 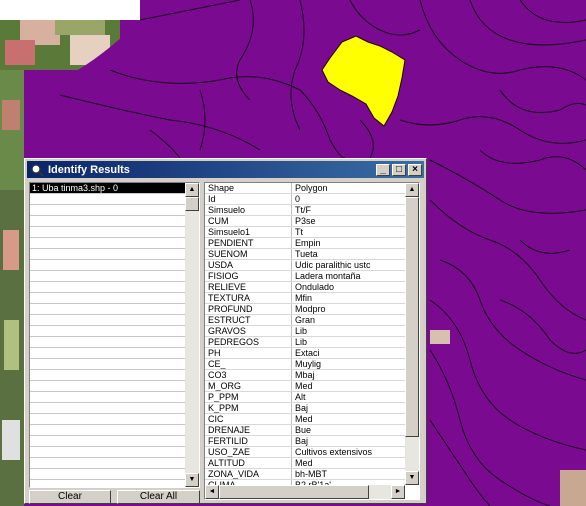 I want to click on attribute-row: Id 0, so click(x=305, y=199).